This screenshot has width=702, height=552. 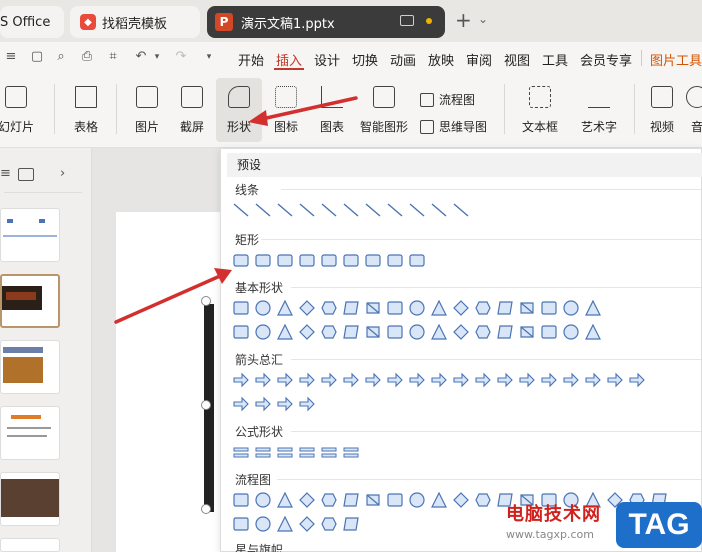 I want to click on mindmap-button: 思维导图, so click(x=453, y=126).